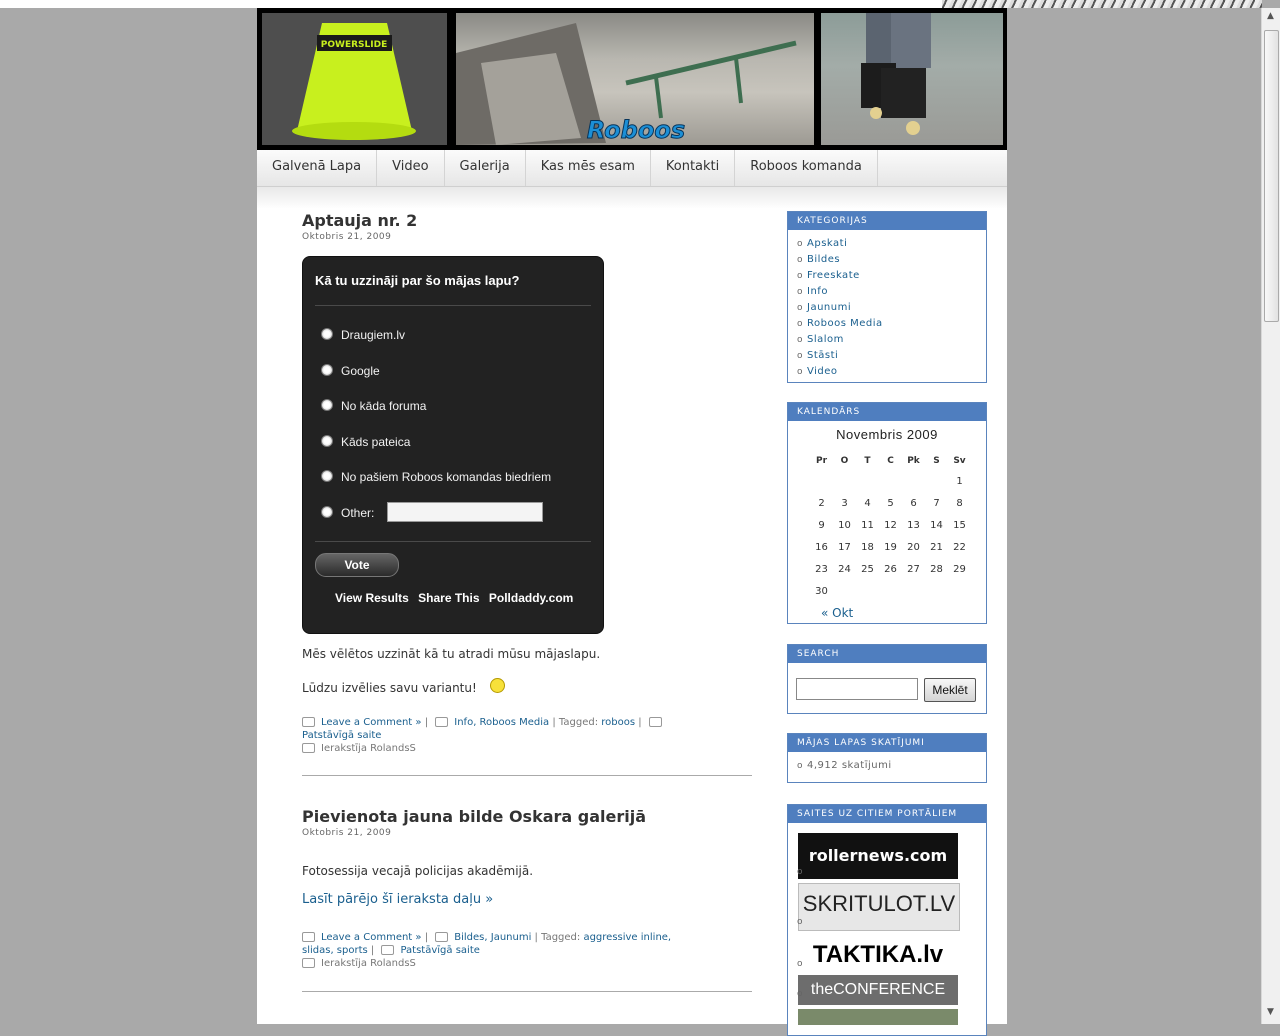 This screenshot has width=1280, height=1036. I want to click on scrollbar-thumb, so click(1271, 176).